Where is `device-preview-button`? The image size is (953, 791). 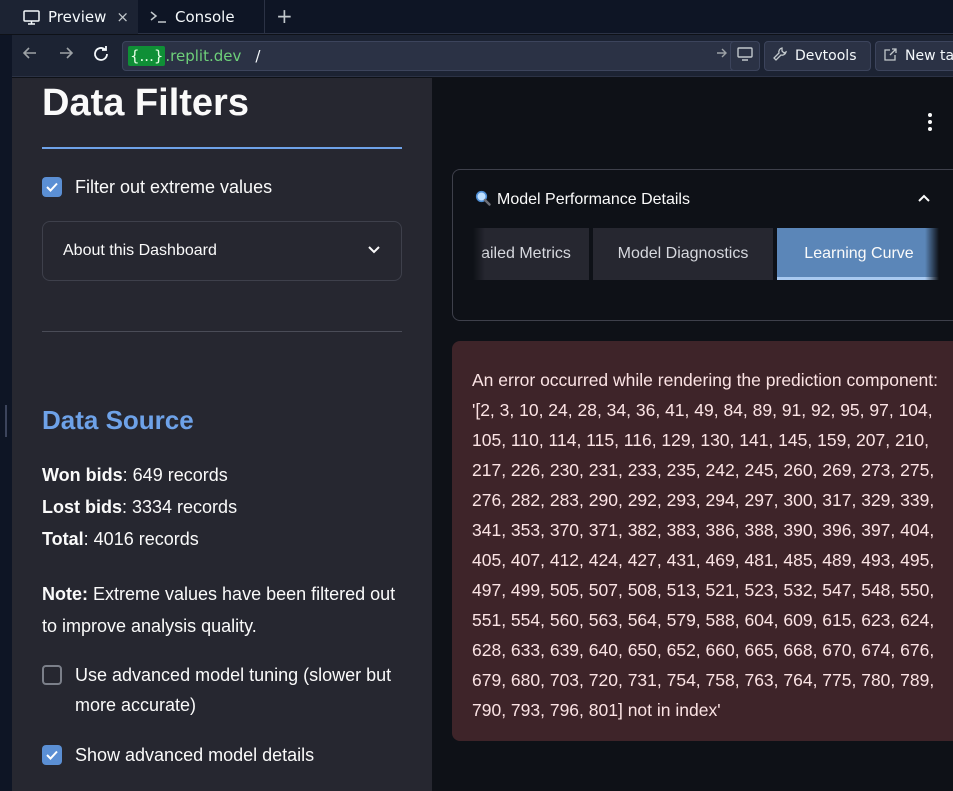
device-preview-button is located at coordinates (745, 56).